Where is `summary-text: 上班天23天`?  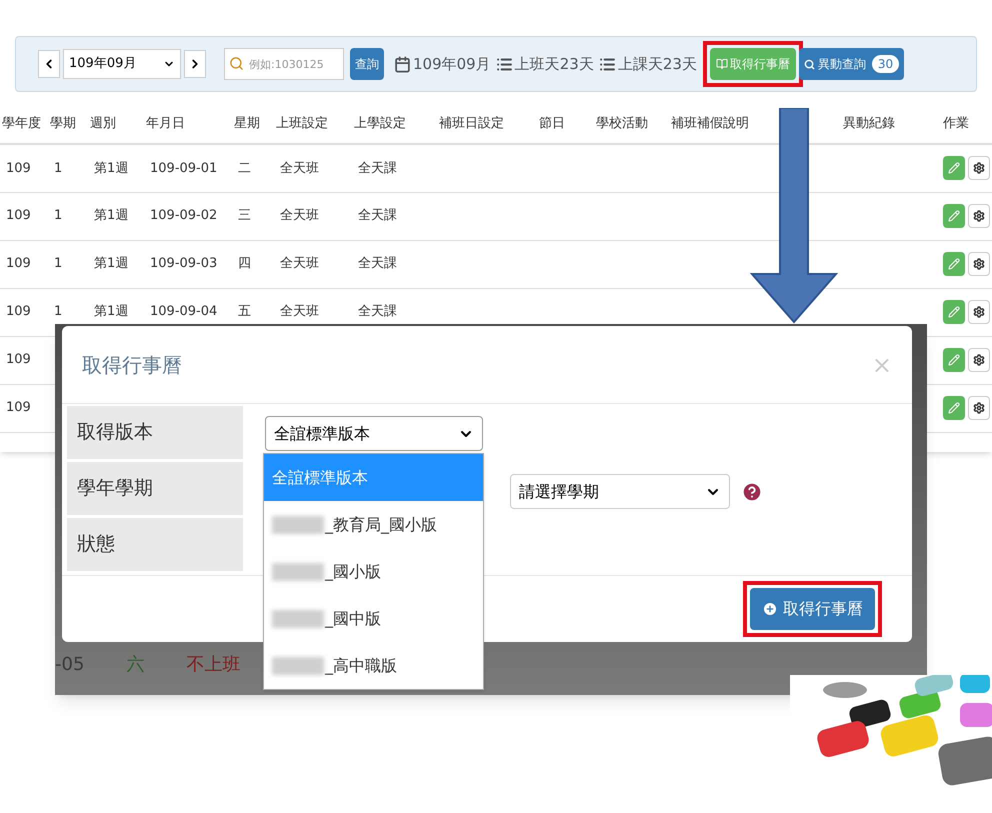
summary-text: 上班天23天 is located at coordinates (554, 64).